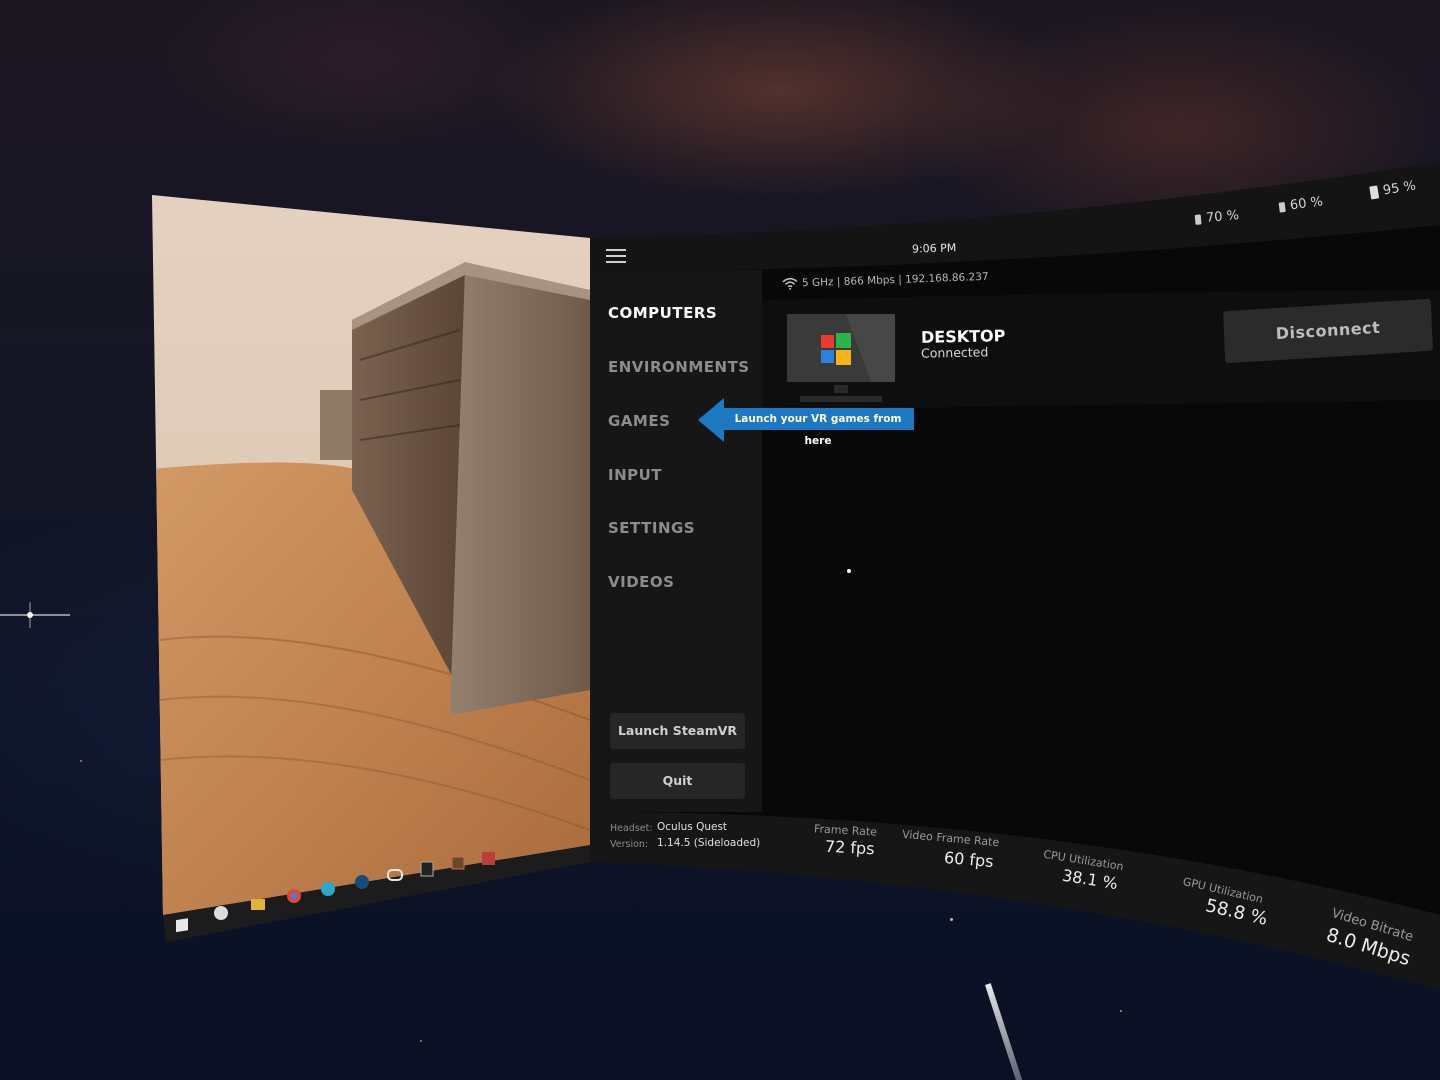  I want to click on sidebar-item-environments: ENVIRONMENTS, so click(679, 367).